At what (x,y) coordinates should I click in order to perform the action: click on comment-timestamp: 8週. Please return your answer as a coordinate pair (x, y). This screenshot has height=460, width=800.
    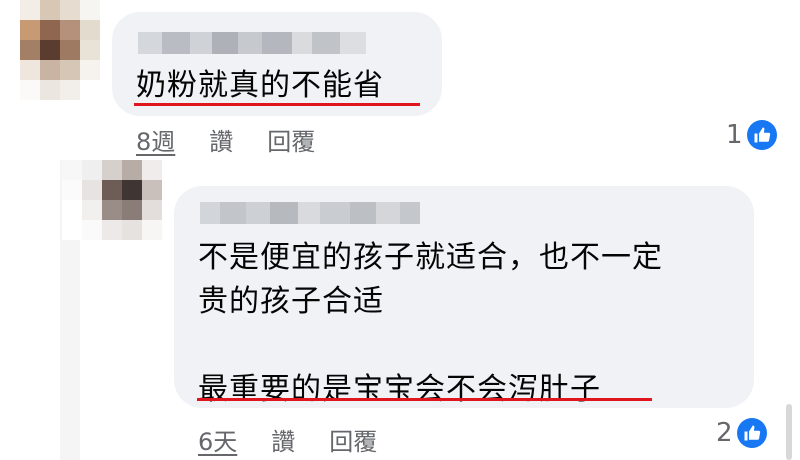
    Looking at the image, I should click on (155, 139).